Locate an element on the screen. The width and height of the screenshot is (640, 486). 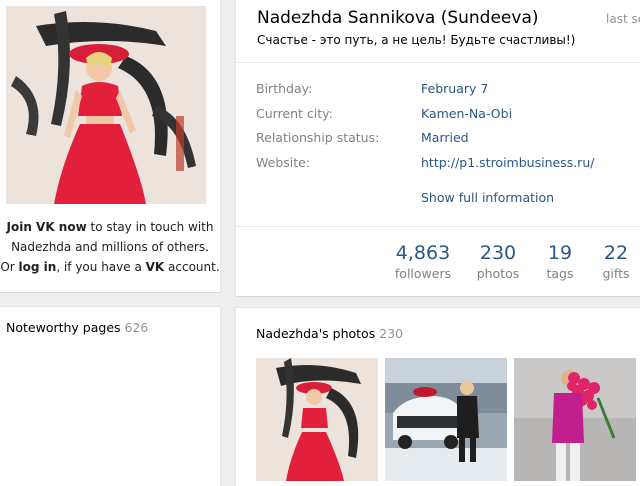
join-line2-text: Nadezhda and millions of others. is located at coordinates (110, 247).